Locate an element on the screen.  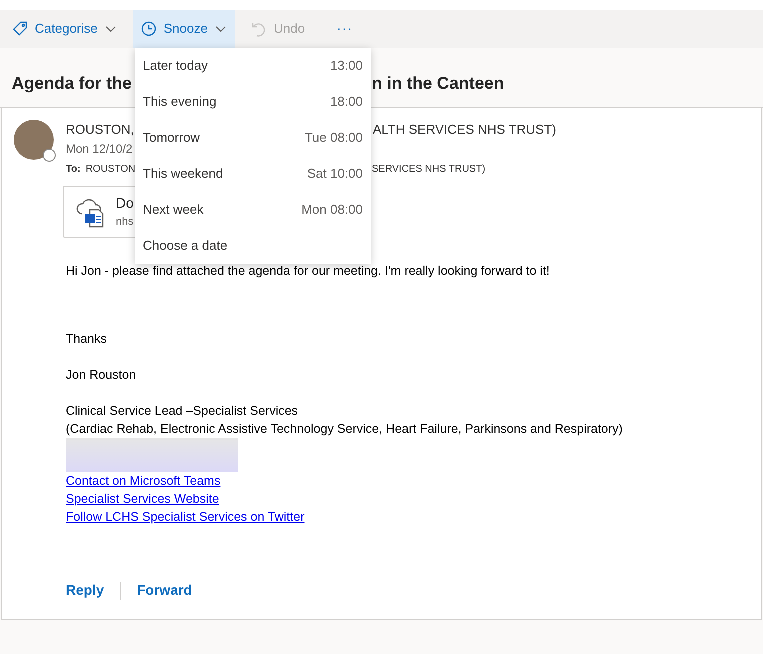
attachment-source: nhs is located at coordinates (125, 222).